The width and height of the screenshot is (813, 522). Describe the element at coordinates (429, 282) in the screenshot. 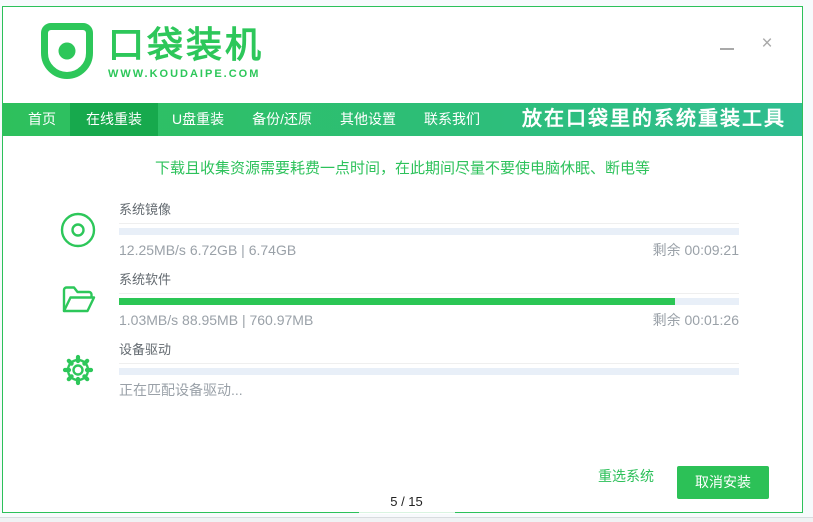

I see `task-title: 系统软件` at that location.